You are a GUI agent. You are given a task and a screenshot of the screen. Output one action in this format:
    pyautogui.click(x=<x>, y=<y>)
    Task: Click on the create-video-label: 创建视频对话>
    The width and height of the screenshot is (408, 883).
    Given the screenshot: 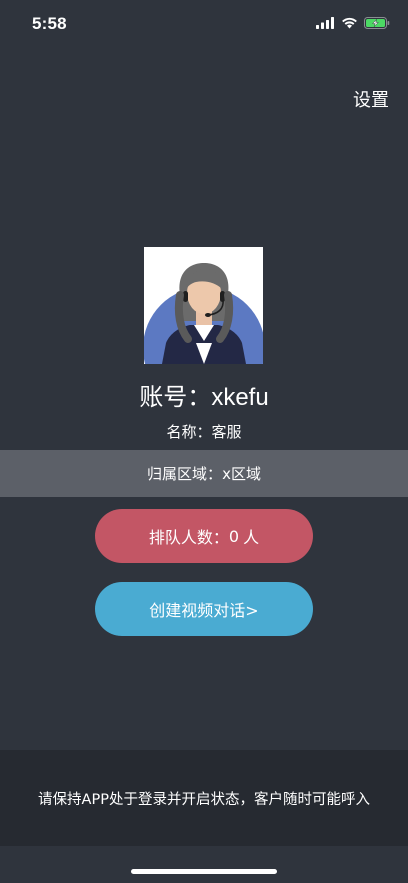 What is the action you would take?
    pyautogui.click(x=204, y=610)
    